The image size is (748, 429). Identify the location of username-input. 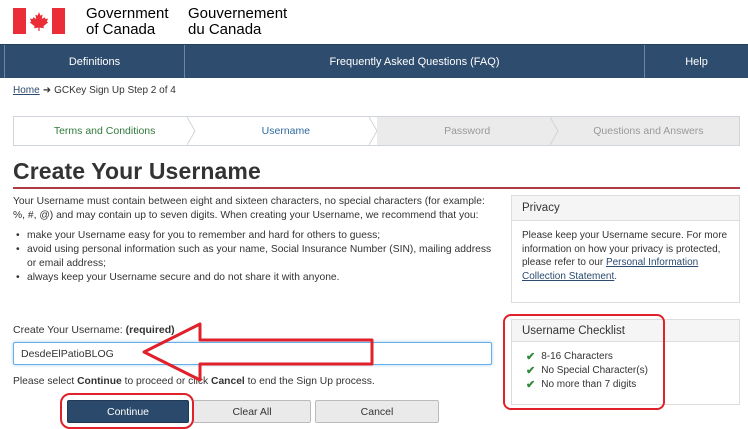
(252, 353).